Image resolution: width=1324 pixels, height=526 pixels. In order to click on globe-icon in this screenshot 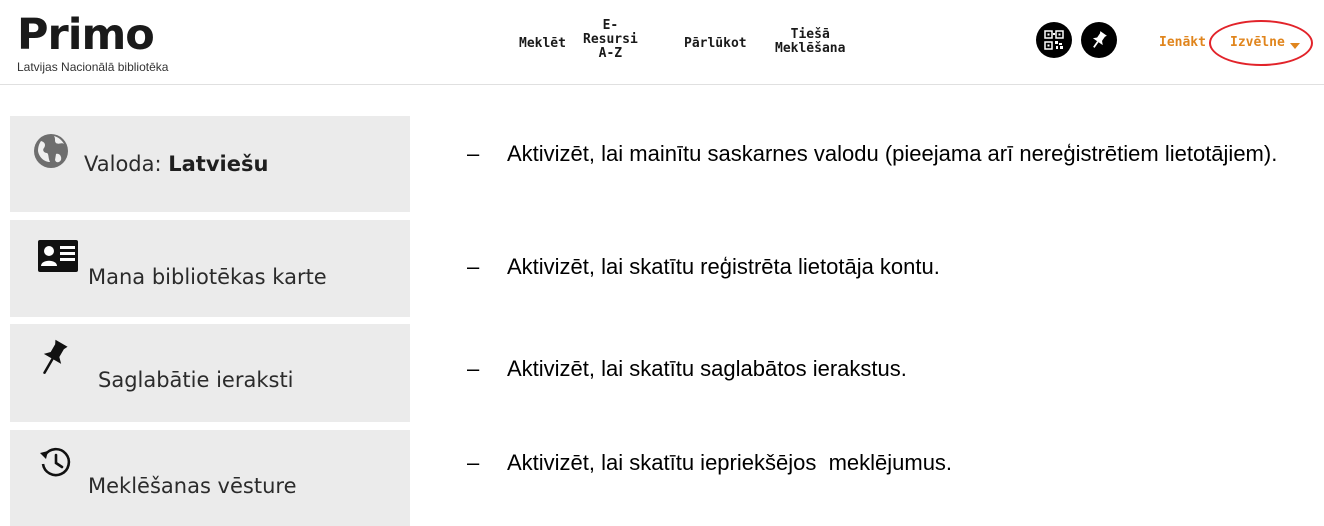, I will do `click(51, 151)`.